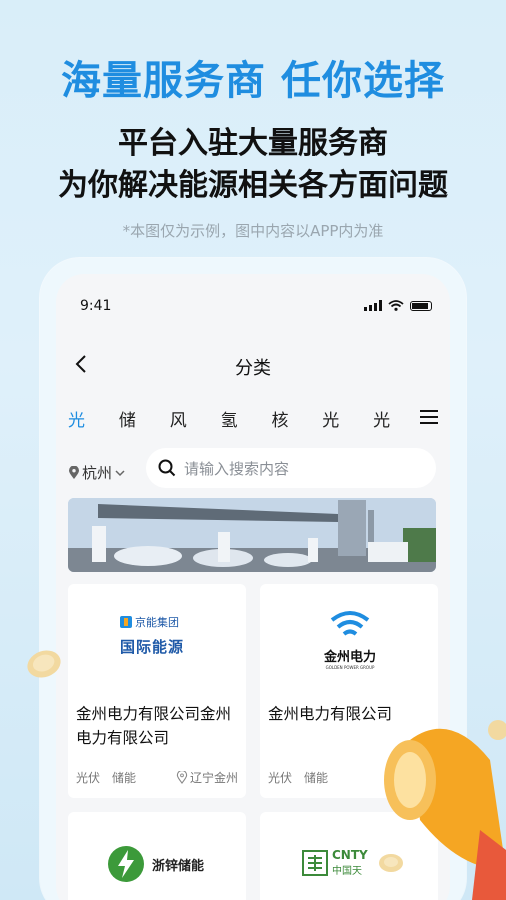 The height and width of the screenshot is (900, 506). What do you see at coordinates (186, 420) in the screenshot?
I see `tab-wind: 风能` at bounding box center [186, 420].